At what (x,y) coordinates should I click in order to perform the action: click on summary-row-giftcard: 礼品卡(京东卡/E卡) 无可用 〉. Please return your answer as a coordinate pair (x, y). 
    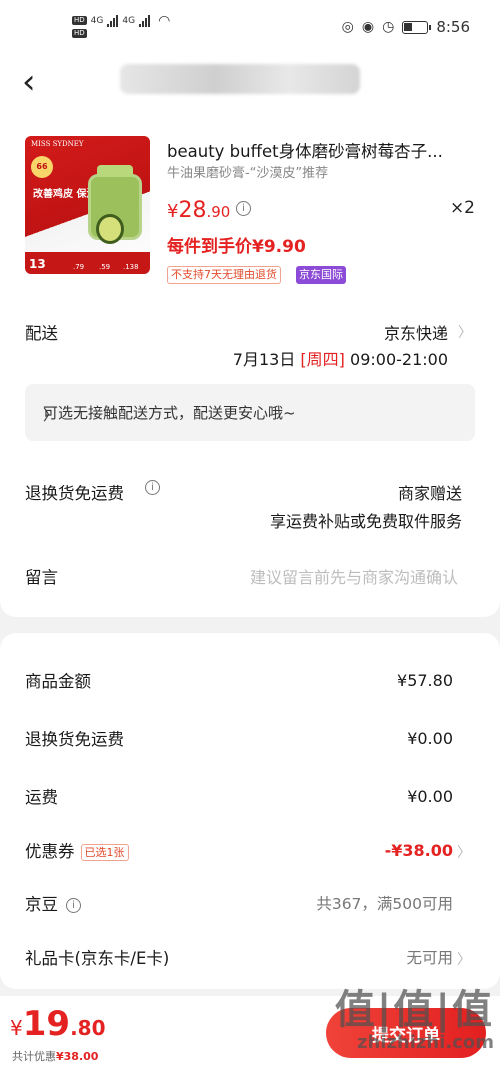
    Looking at the image, I should click on (248, 957).